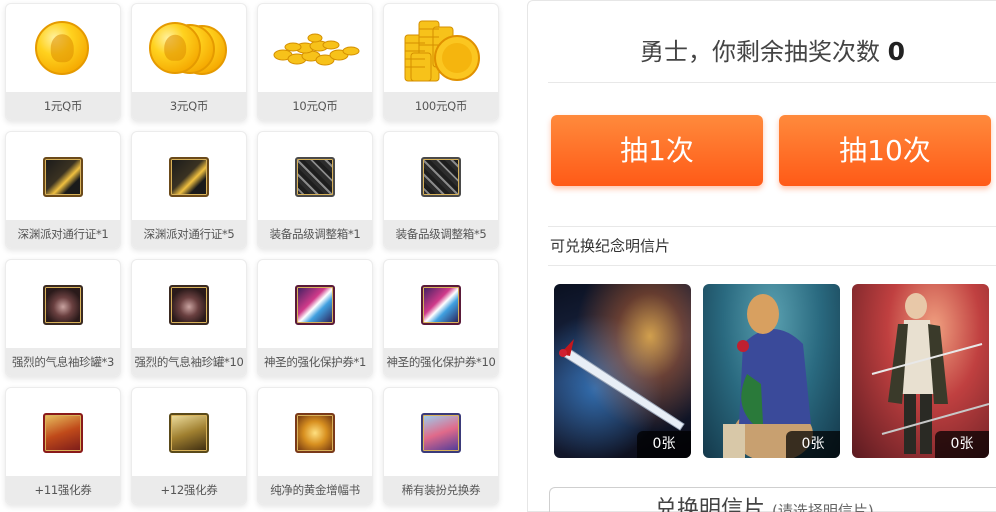 The width and height of the screenshot is (996, 512). What do you see at coordinates (441, 106) in the screenshot?
I see `prize-label: 100元Q币` at bounding box center [441, 106].